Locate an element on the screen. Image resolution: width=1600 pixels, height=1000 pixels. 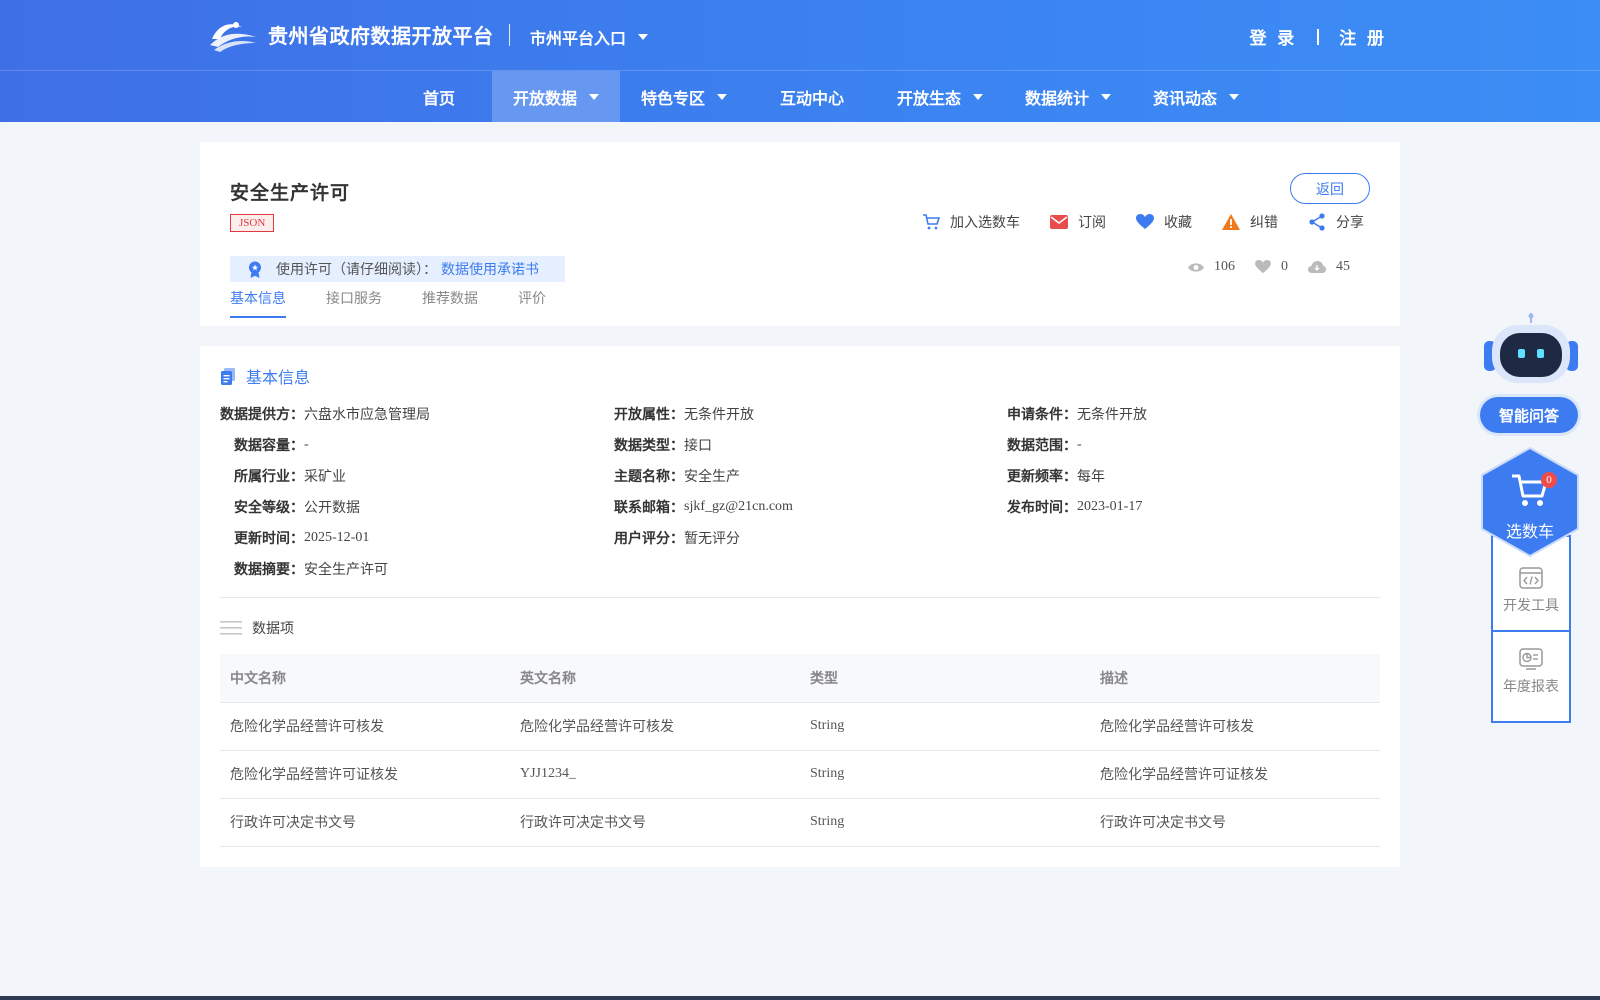
favorite-label: 收藏 is located at coordinates (1178, 222).